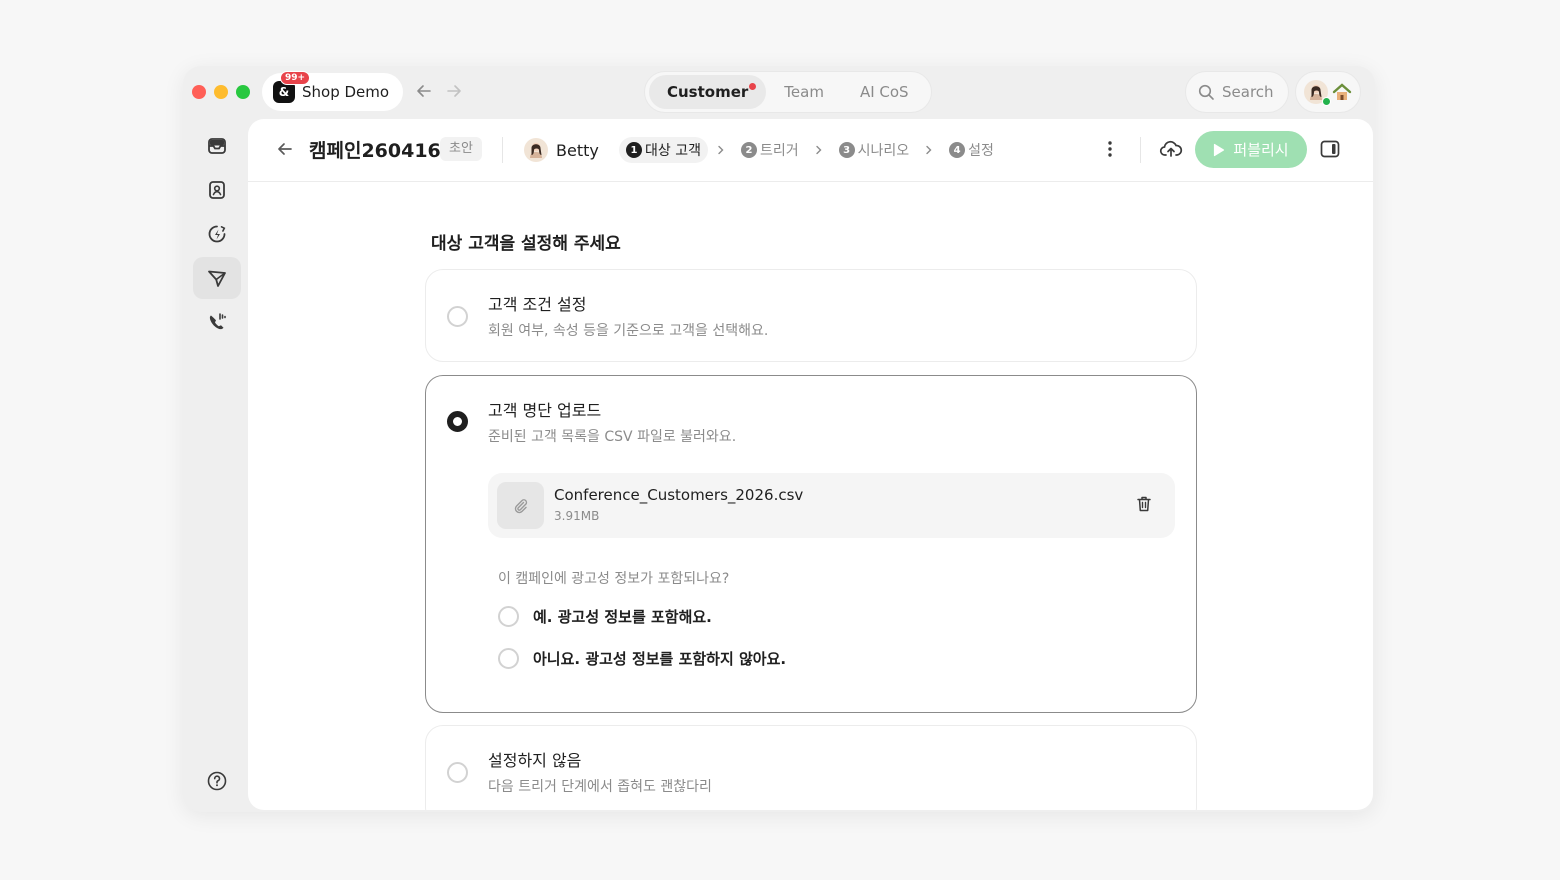 This screenshot has height=880, width=1560. Describe the element at coordinates (454, 91) in the screenshot. I see `arrow-right-icon` at that location.